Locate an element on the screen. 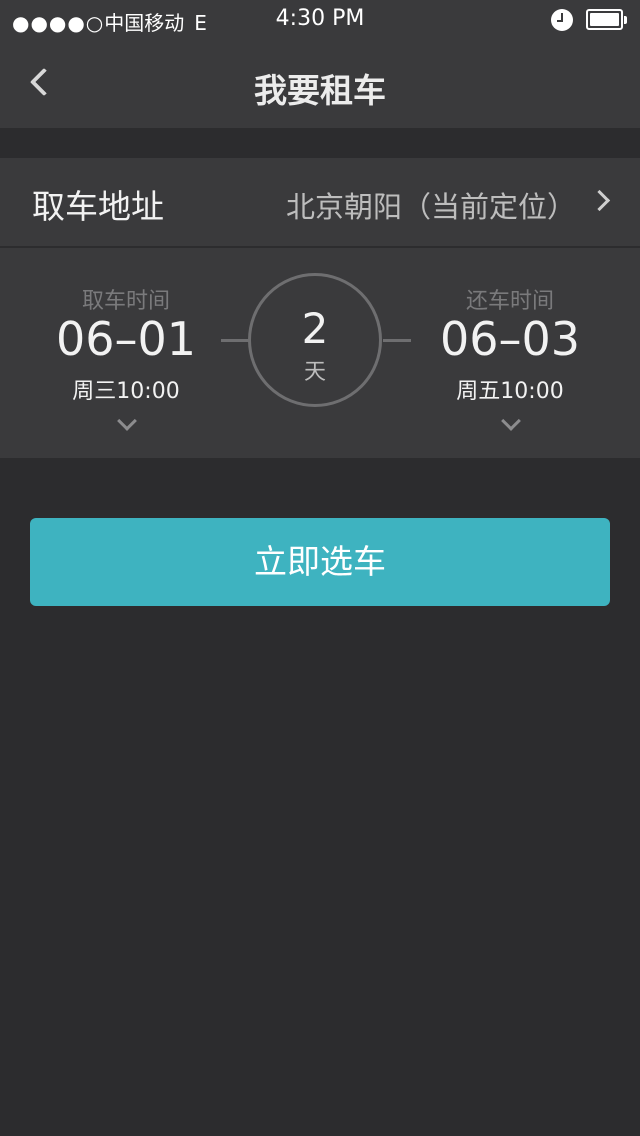 The width and height of the screenshot is (640, 1136). pickup-address-row: 取车地址 北京朝阳（当前定位） is located at coordinates (320, 202).